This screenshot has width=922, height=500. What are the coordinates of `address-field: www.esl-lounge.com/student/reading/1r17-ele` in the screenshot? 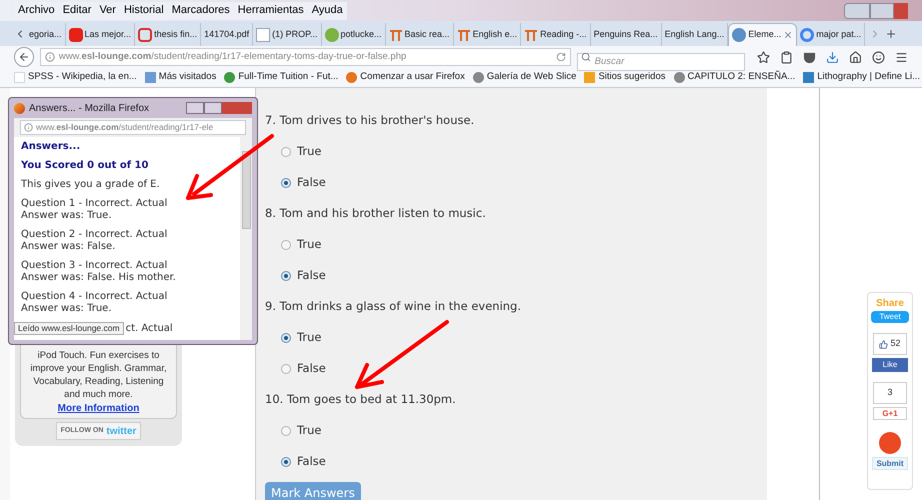 It's located at (133, 127).